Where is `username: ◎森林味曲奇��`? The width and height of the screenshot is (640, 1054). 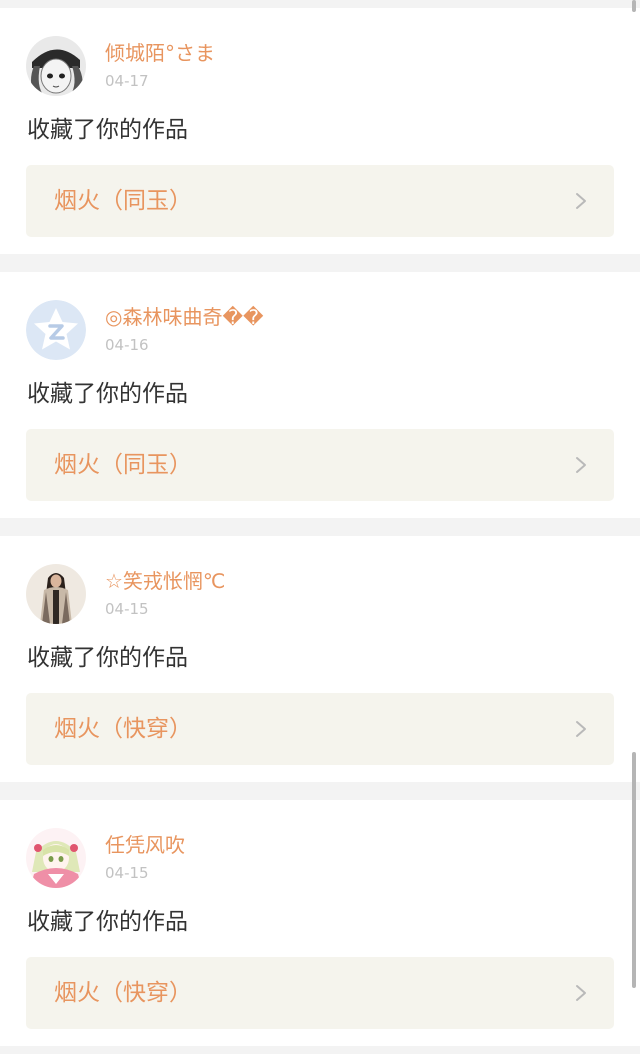
username: ◎森林味曲奇�� is located at coordinates (184, 317).